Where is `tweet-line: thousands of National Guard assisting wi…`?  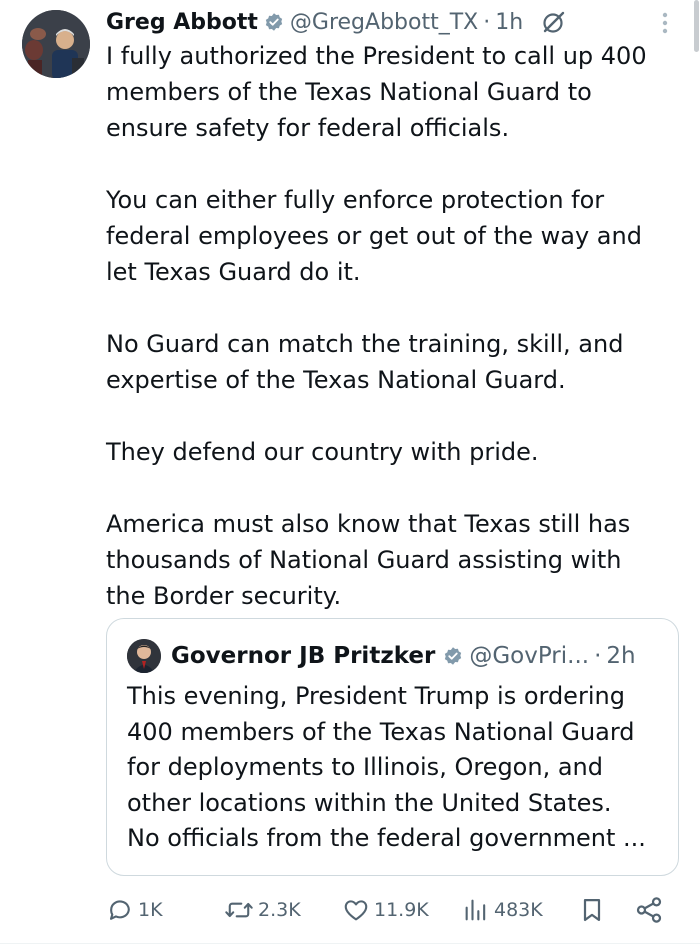
tweet-line: thousands of National Guard assisting wi… is located at coordinates (364, 560).